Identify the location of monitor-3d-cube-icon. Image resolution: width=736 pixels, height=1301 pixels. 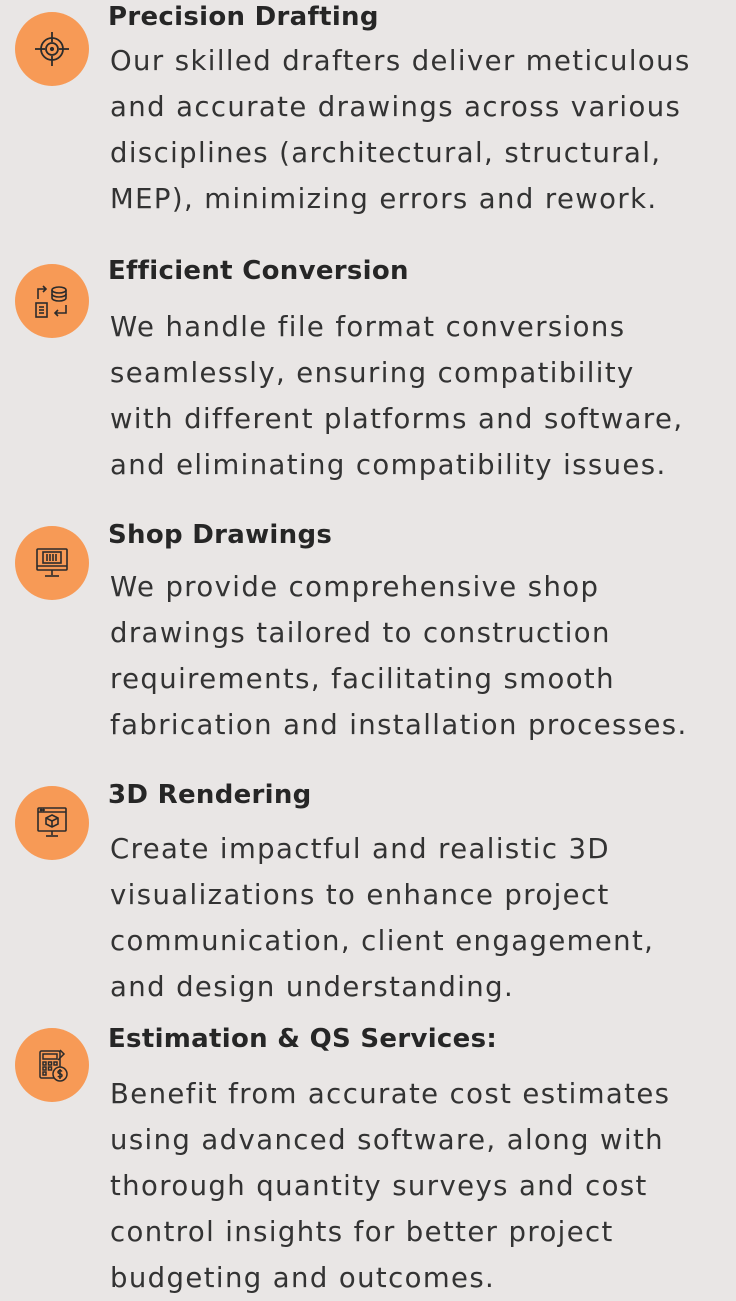
(52, 822).